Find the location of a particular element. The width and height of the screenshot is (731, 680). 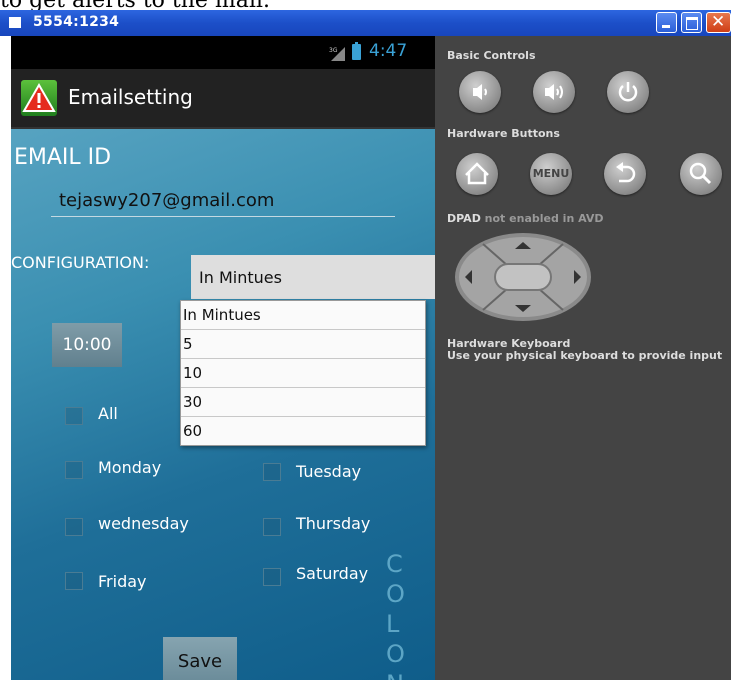

label-wednesday: wednesday is located at coordinates (143, 523).